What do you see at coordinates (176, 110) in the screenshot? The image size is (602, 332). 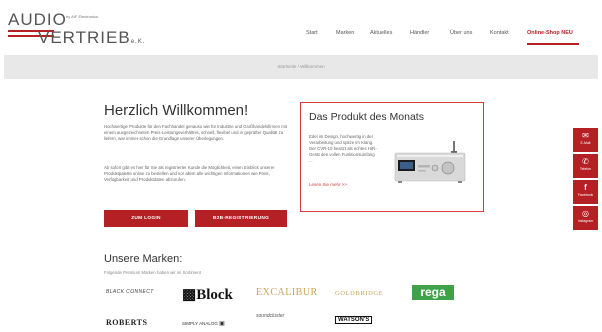 I see `welcome-title: Herzlich Willkommen!` at bounding box center [176, 110].